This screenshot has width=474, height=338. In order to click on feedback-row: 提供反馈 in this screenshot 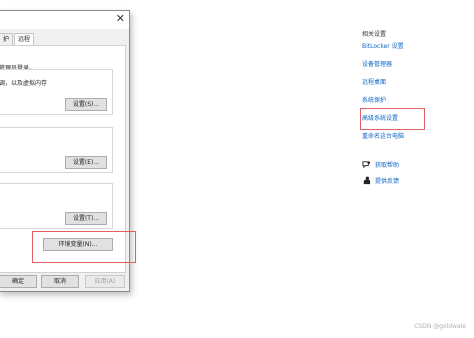, I will do `click(380, 180)`.